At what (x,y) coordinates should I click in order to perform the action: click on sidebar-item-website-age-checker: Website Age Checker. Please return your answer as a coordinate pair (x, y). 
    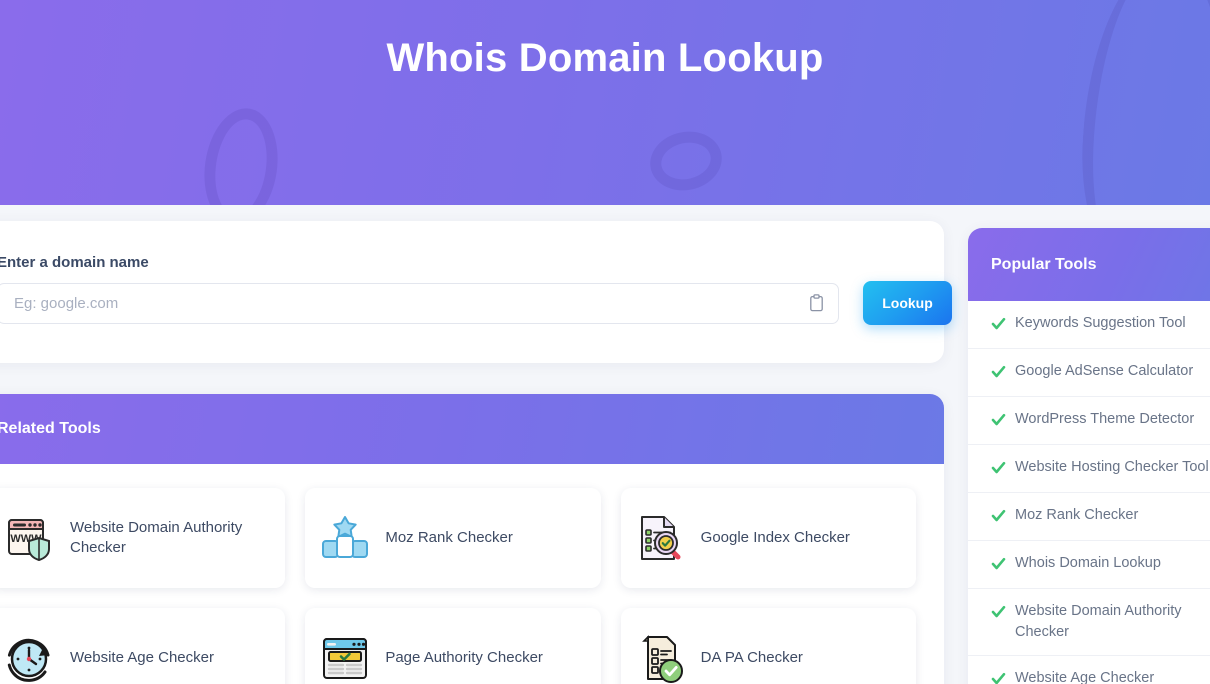
    Looking at the image, I should click on (1089, 670).